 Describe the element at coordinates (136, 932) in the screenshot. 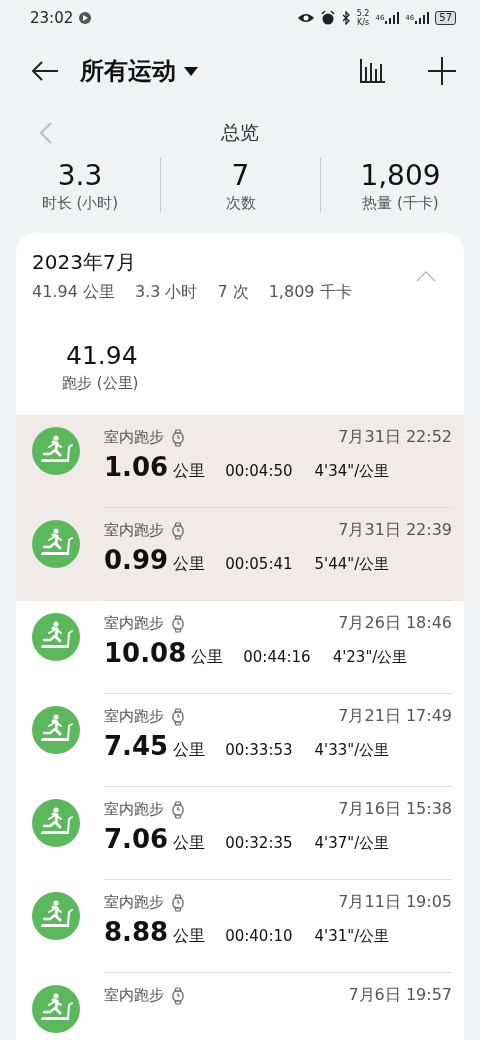

I see `record-distance: 8.88` at that location.